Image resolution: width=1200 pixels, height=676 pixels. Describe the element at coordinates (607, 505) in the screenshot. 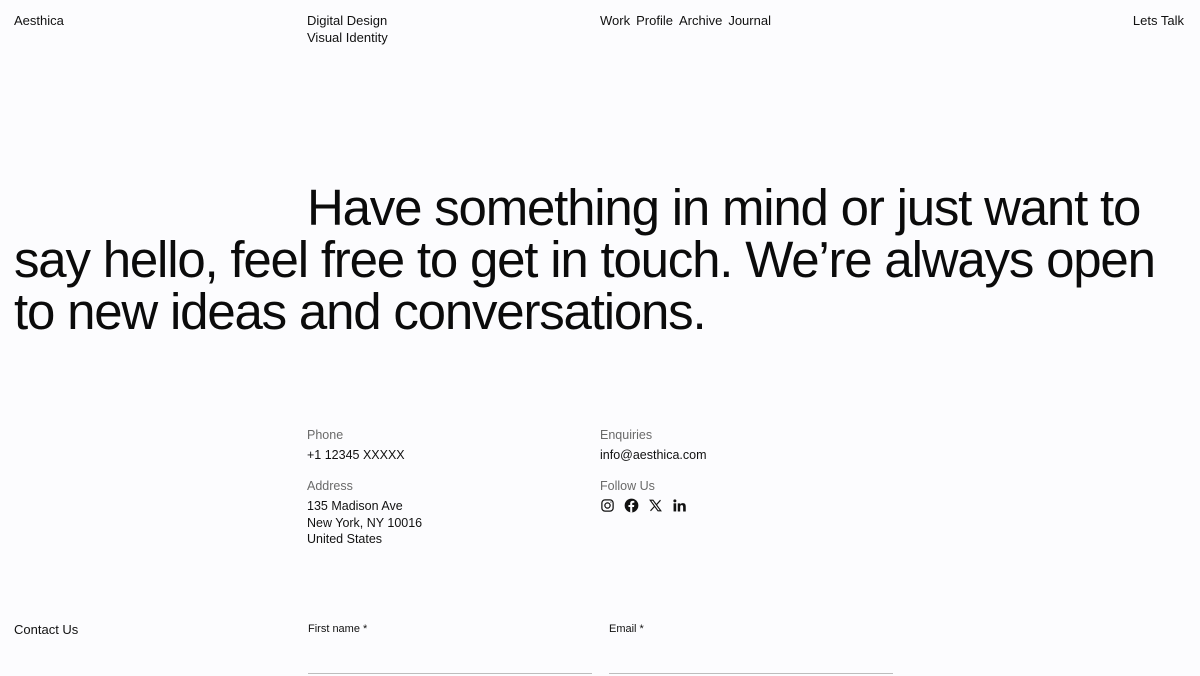

I see `instagram-icon` at that location.